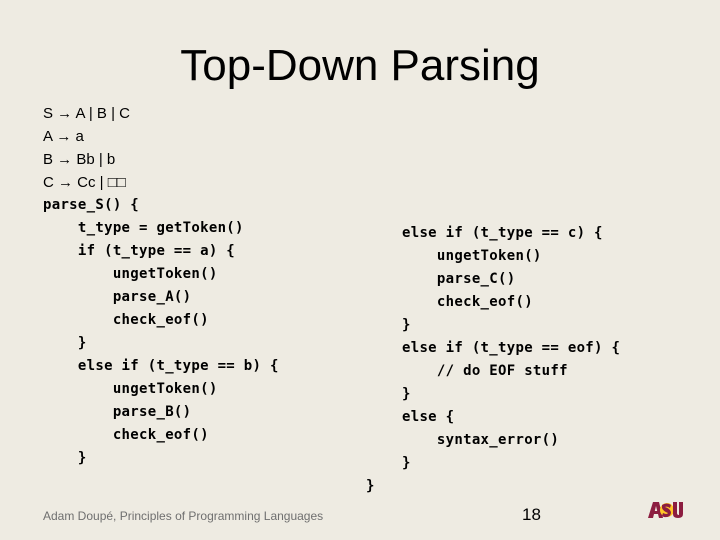 The height and width of the screenshot is (540, 720). What do you see at coordinates (91, 205) in the screenshot?
I see `code-line: parse_S() {` at bounding box center [91, 205].